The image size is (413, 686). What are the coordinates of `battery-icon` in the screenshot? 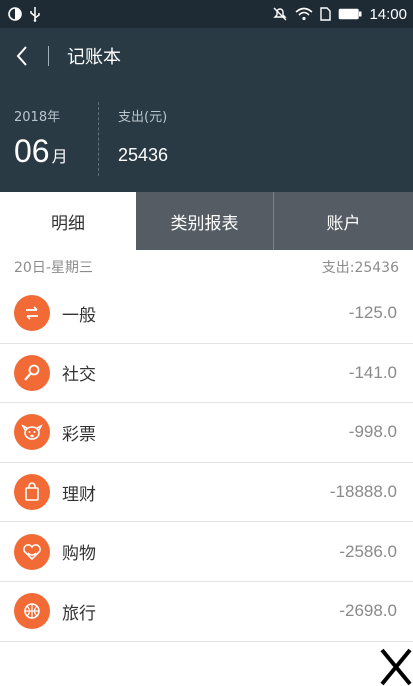 It's located at (350, 14).